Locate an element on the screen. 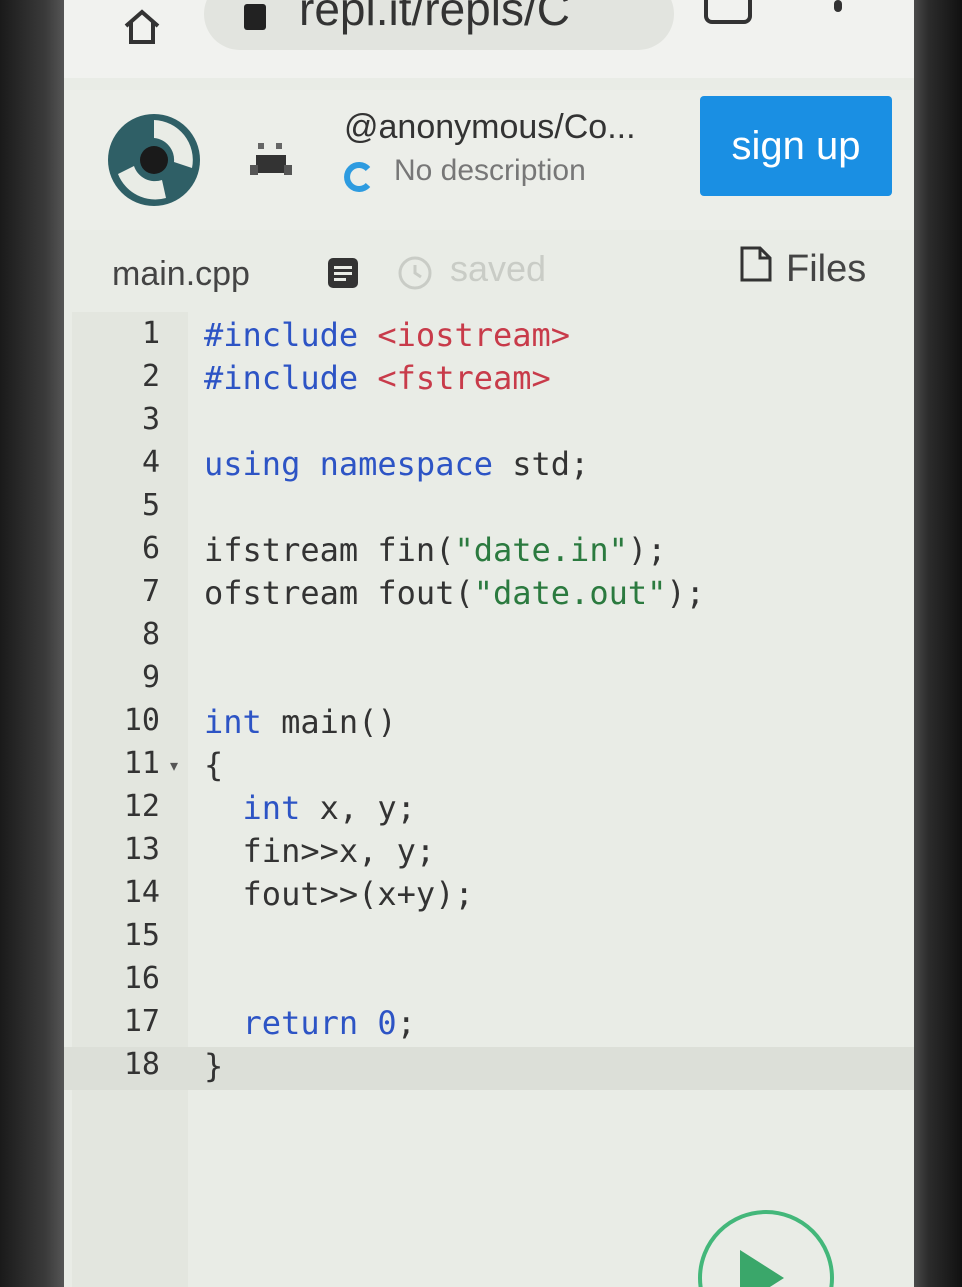  code-line: 2 #include <fstream> is located at coordinates (489, 380).